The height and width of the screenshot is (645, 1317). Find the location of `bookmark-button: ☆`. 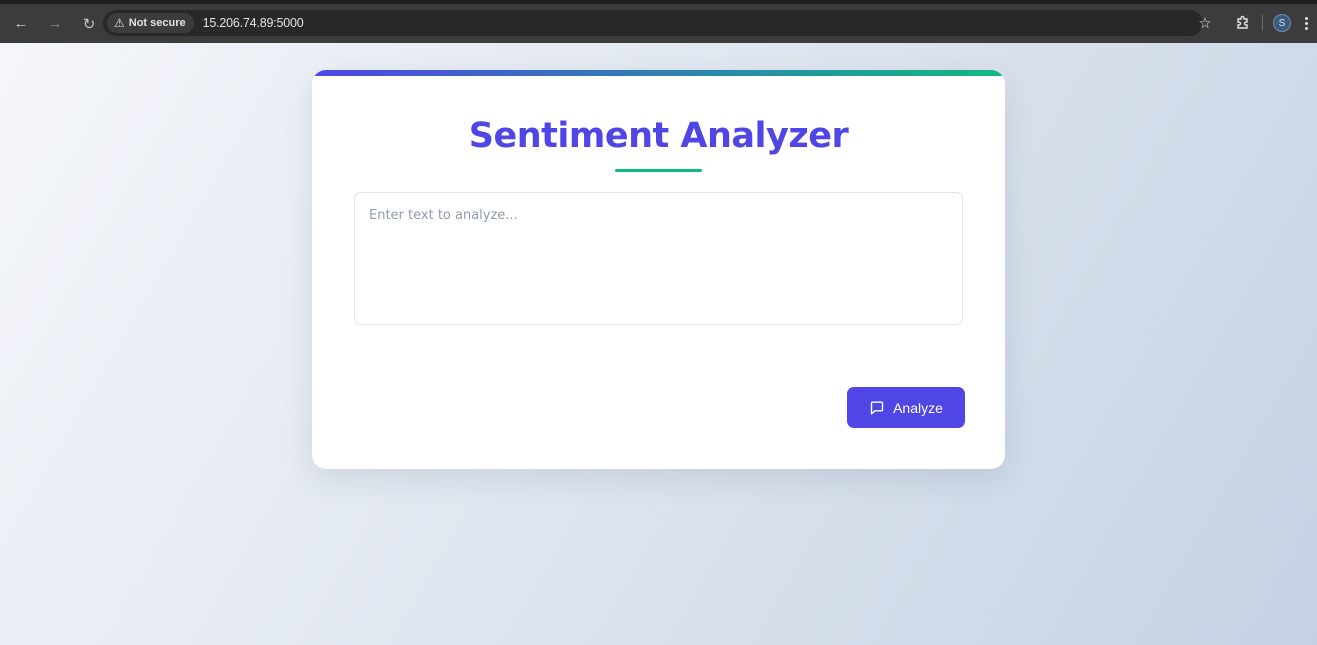

bookmark-button: ☆ is located at coordinates (1205, 23).